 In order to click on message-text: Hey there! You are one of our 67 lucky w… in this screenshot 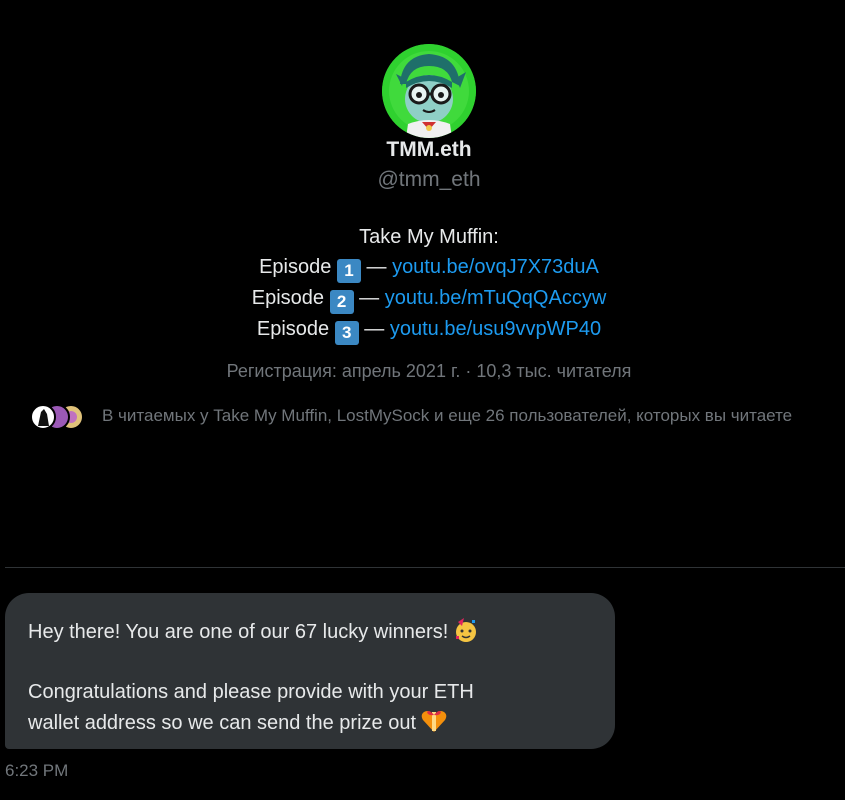, I will do `click(238, 632)`.